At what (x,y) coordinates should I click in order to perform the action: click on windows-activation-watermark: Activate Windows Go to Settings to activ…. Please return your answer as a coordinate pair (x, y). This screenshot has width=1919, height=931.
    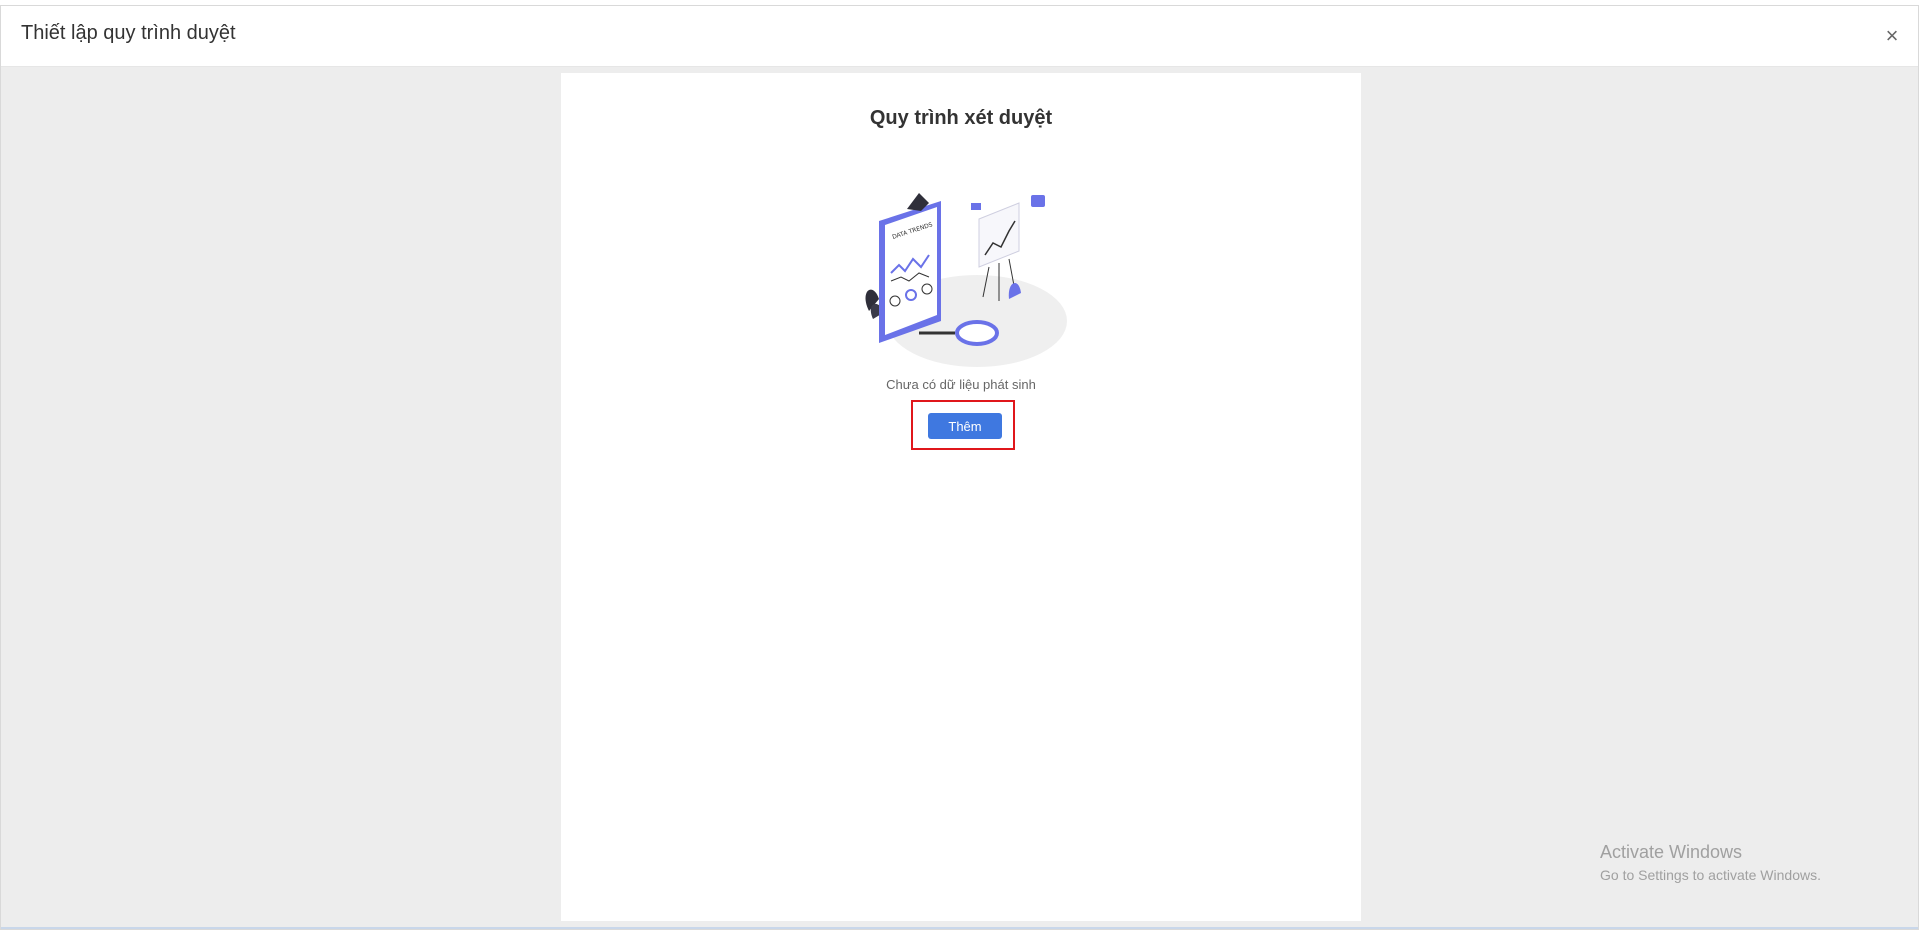
    Looking at the image, I should click on (1710, 862).